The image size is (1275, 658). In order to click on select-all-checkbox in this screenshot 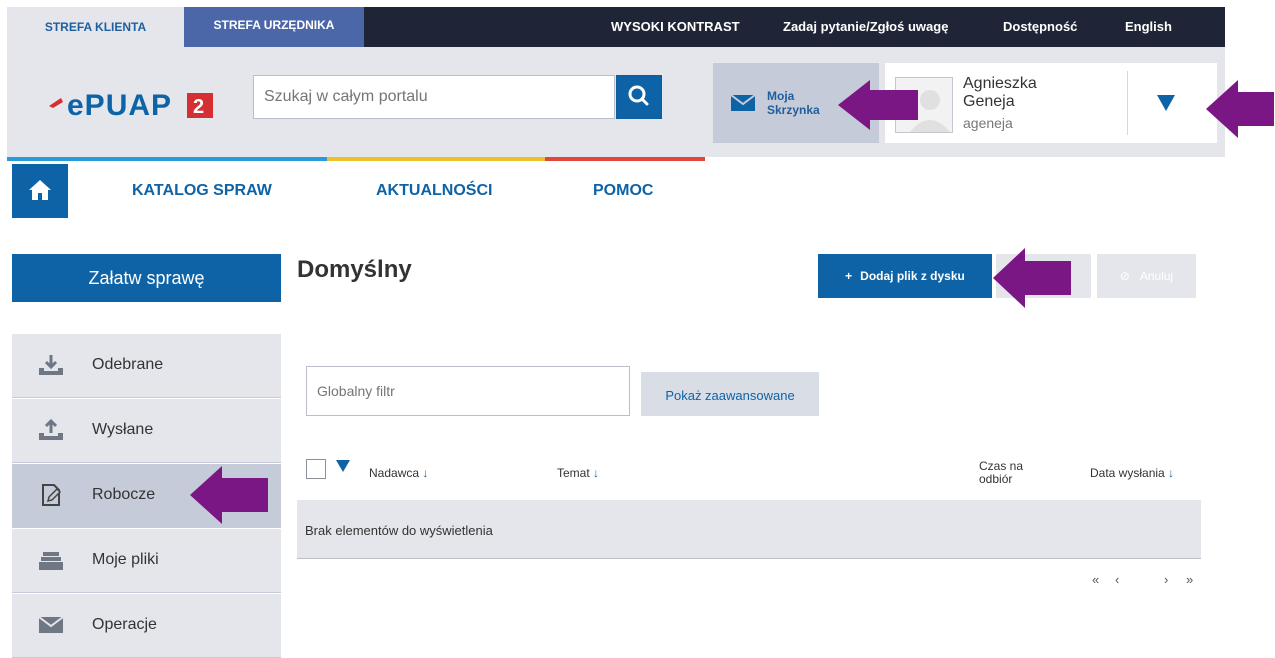, I will do `click(316, 469)`.